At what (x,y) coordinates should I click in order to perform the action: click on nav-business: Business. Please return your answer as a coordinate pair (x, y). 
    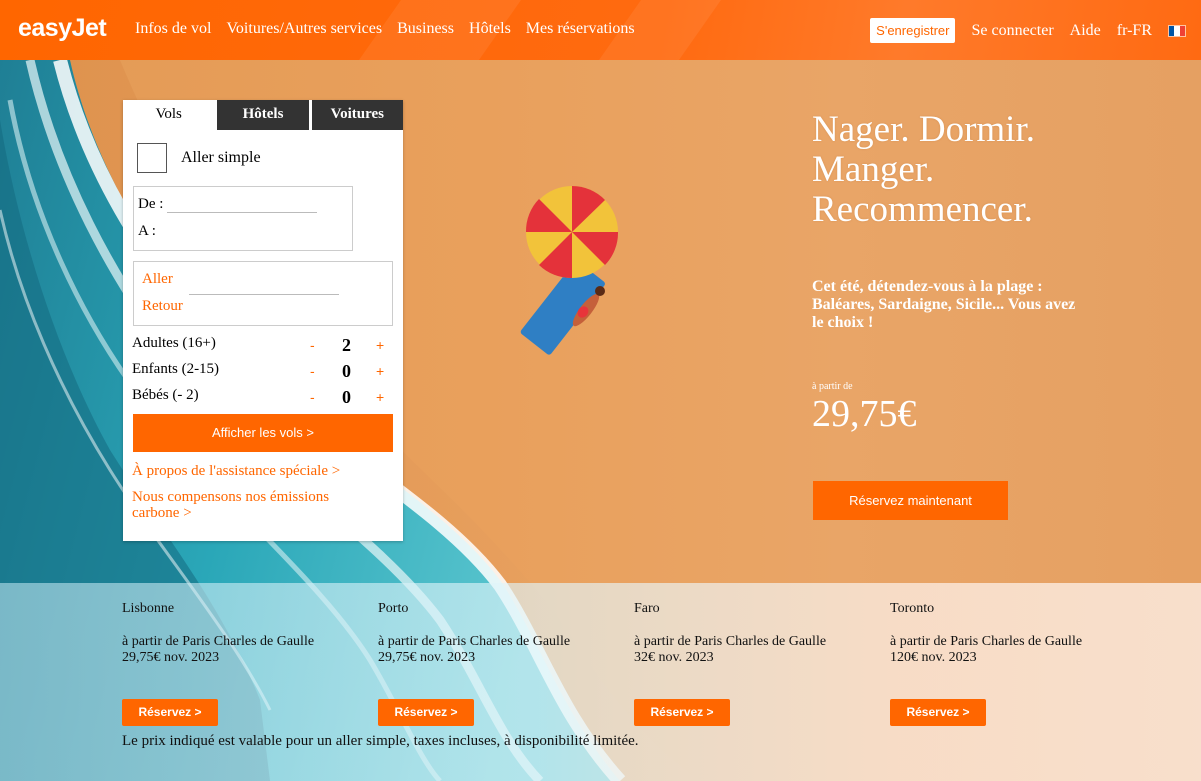
    Looking at the image, I should click on (425, 29).